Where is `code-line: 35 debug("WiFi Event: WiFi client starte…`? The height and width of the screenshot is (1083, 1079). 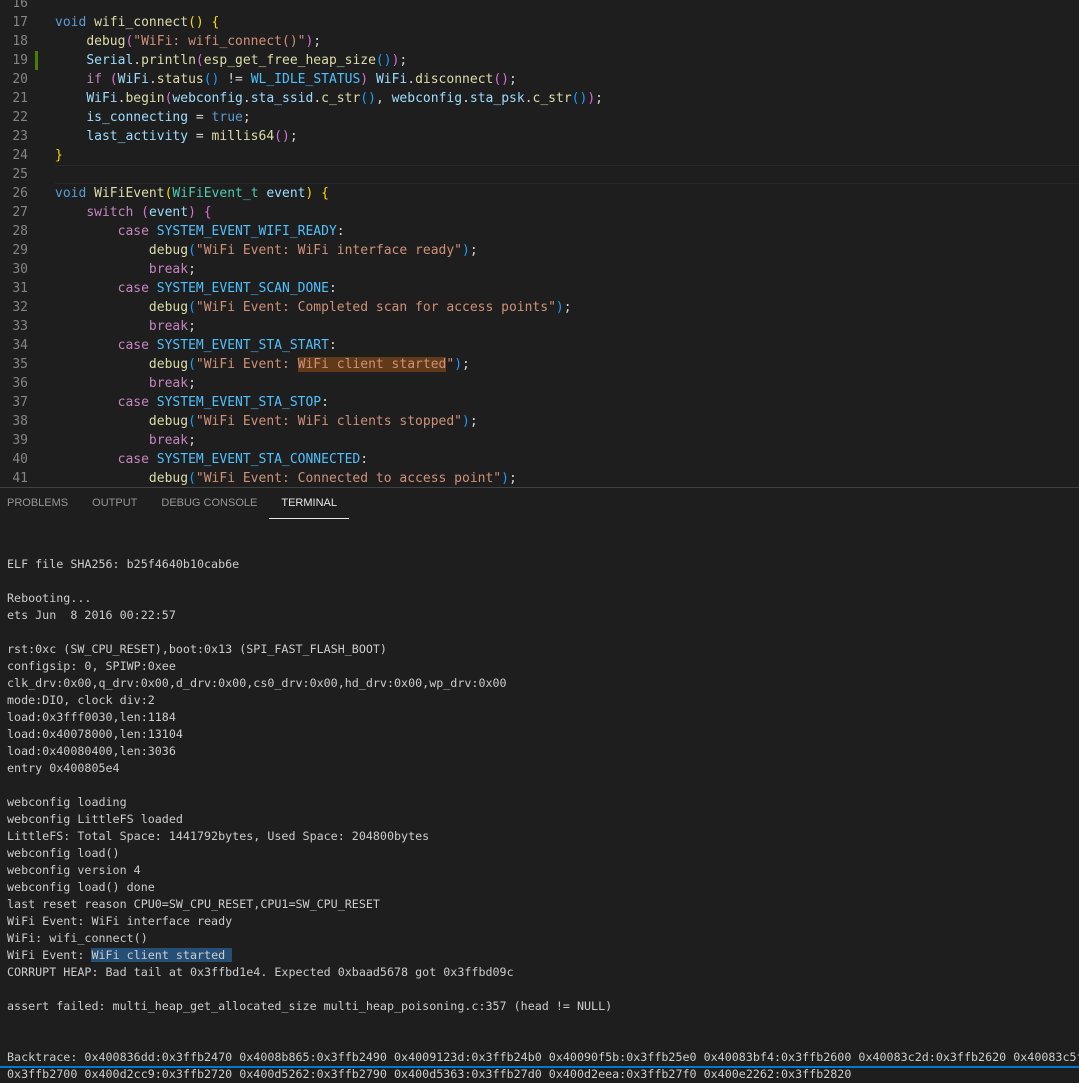 code-line: 35 debug("WiFi Event: WiFi client starte… is located at coordinates (539, 364).